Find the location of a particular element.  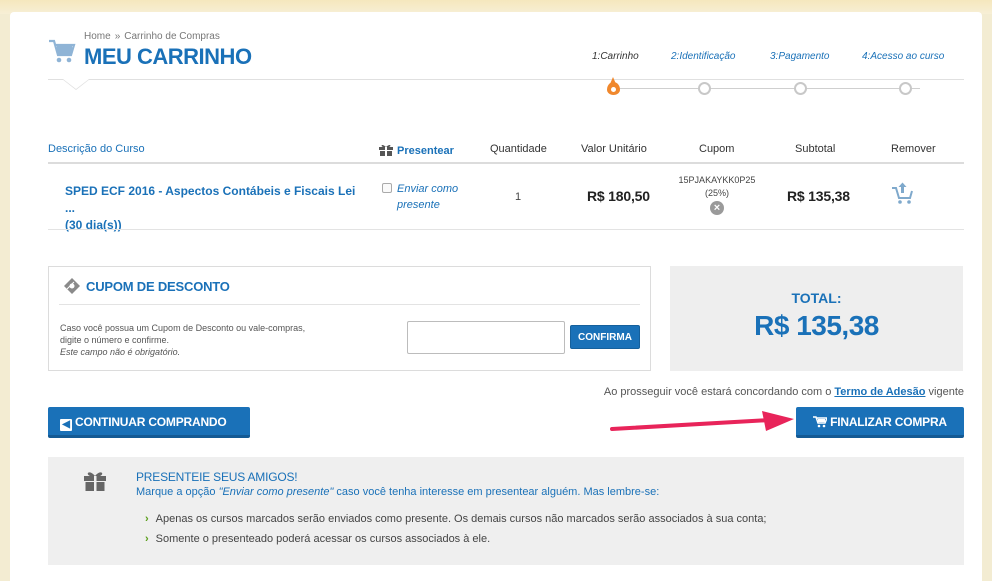

col-header-subtotal: Subtotal is located at coordinates (815, 149).